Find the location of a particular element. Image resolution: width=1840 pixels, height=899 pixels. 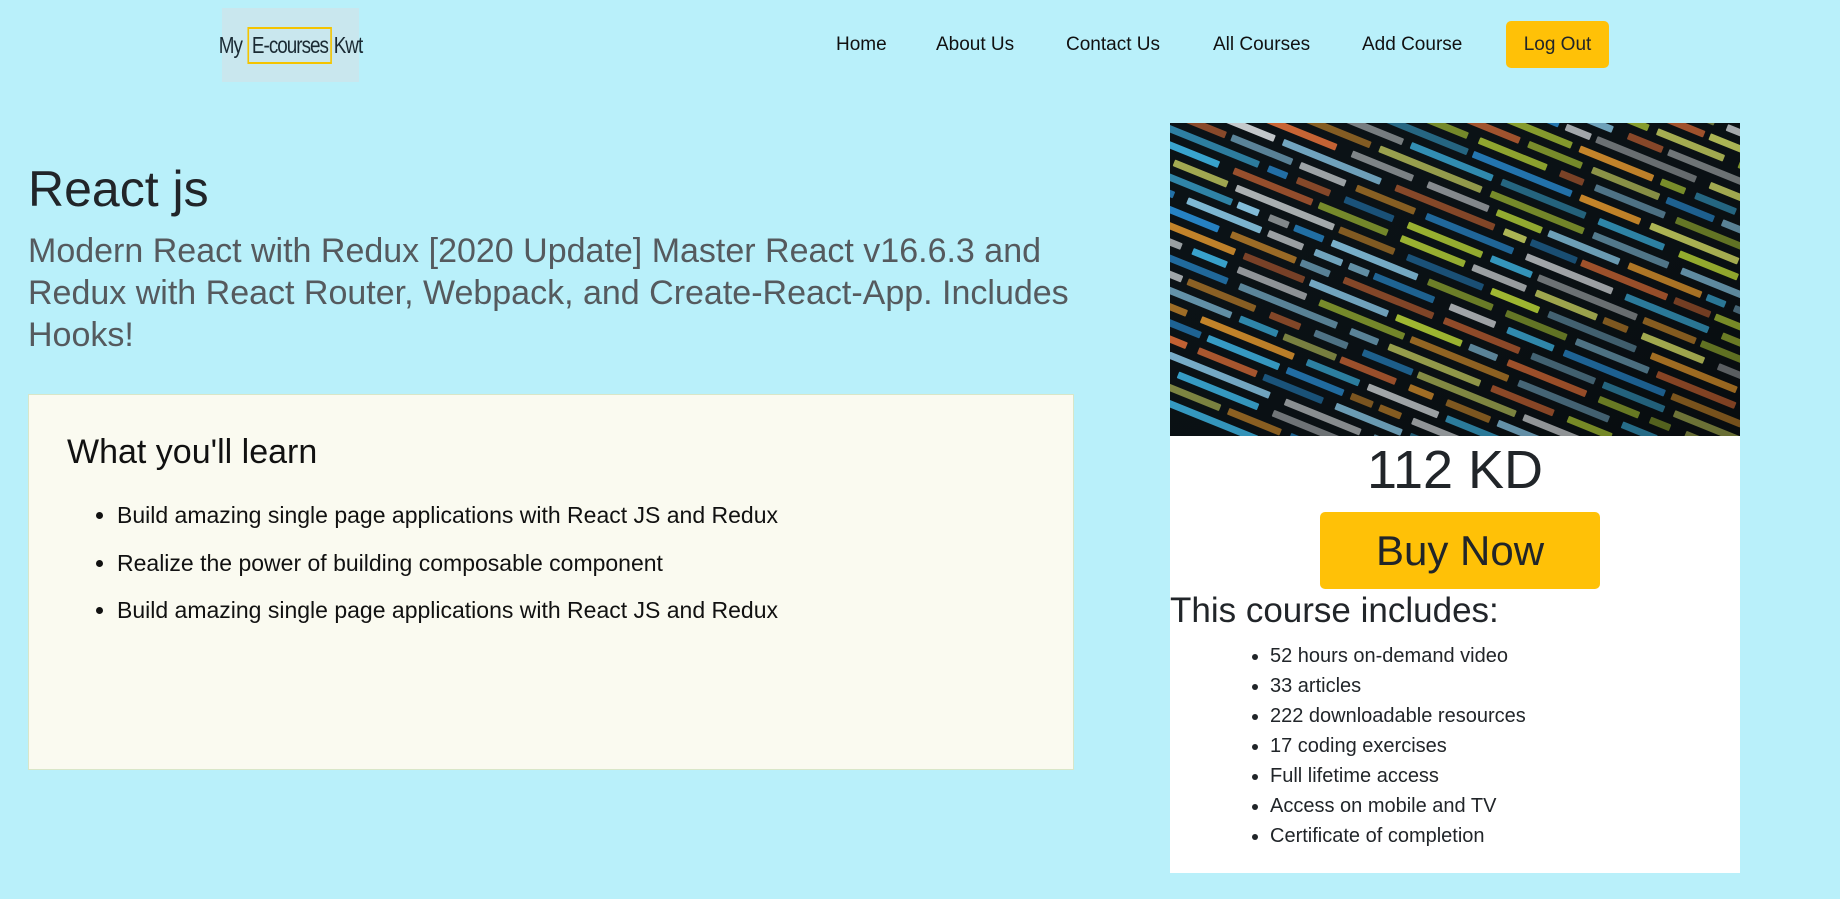

buy-now-button: Buy Now is located at coordinates (1460, 550).